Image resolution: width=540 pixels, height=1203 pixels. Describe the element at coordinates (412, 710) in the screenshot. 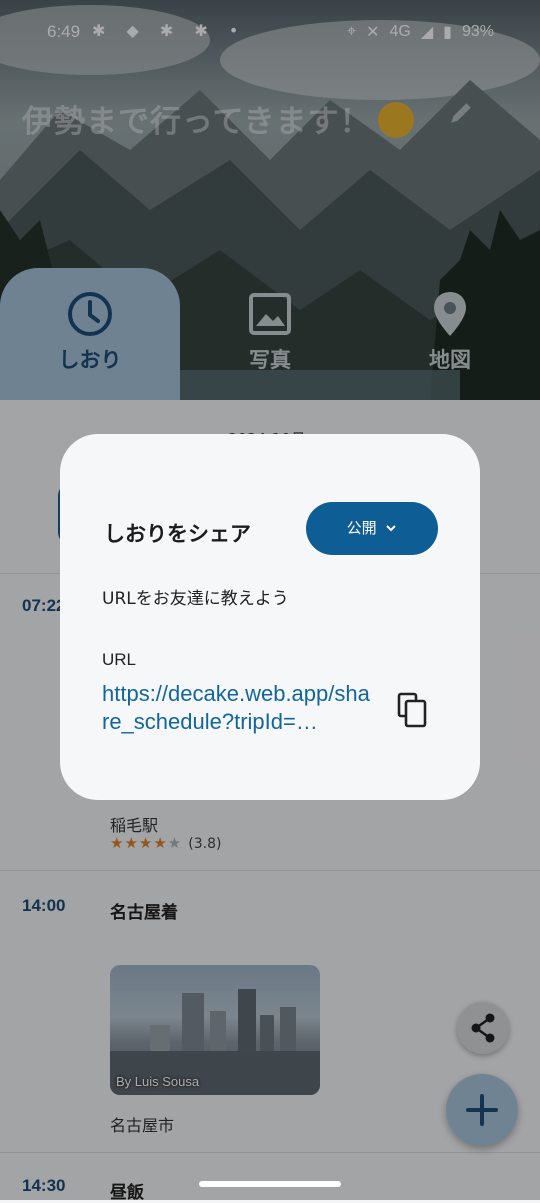

I see `copy-icon` at that location.